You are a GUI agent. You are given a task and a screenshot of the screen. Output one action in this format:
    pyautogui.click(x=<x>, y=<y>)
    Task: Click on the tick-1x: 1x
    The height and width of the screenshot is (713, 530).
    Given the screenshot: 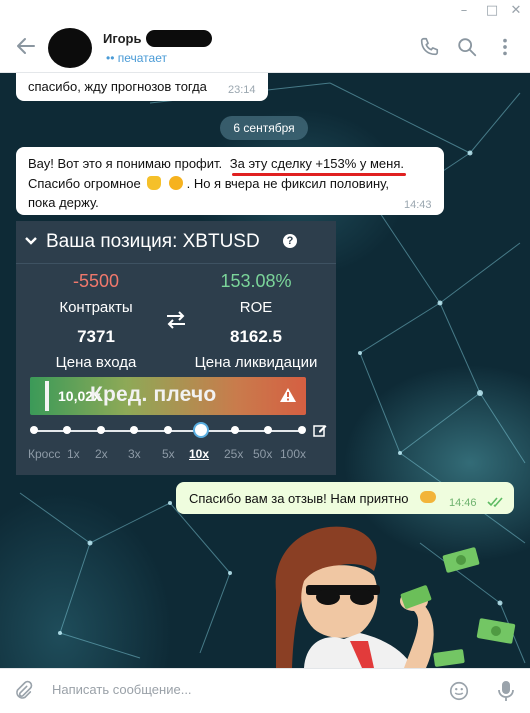 What is the action you would take?
    pyautogui.click(x=73, y=454)
    